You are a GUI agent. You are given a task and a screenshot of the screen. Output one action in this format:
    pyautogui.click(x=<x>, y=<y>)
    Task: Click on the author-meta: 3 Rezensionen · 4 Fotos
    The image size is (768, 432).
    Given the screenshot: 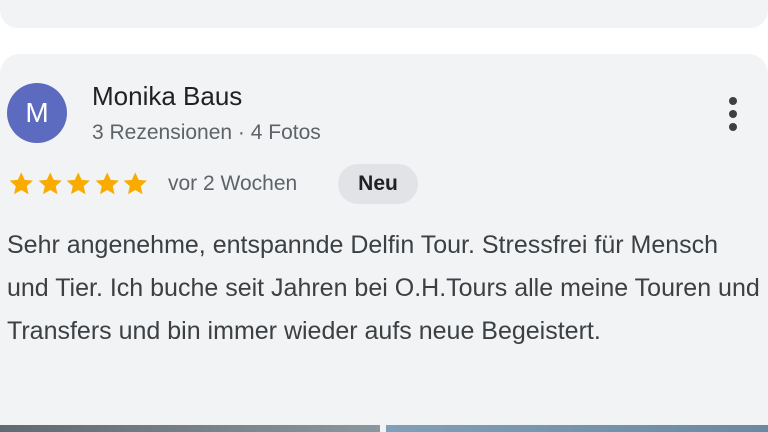 What is the action you would take?
    pyautogui.click(x=206, y=133)
    